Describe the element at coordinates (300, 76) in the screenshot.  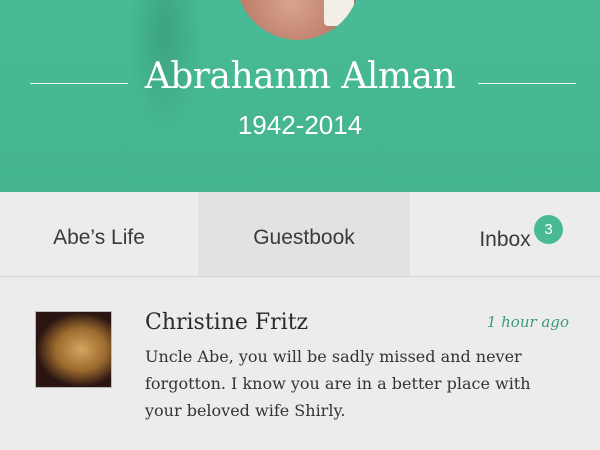
I see `profile-name: Abrahanm Alman` at that location.